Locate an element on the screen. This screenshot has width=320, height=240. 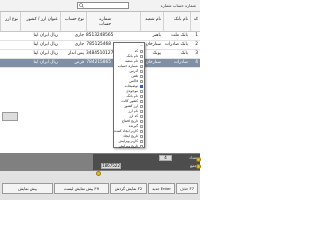
column-header-account-type: نوع حساب is located at coordinates (73, 21).